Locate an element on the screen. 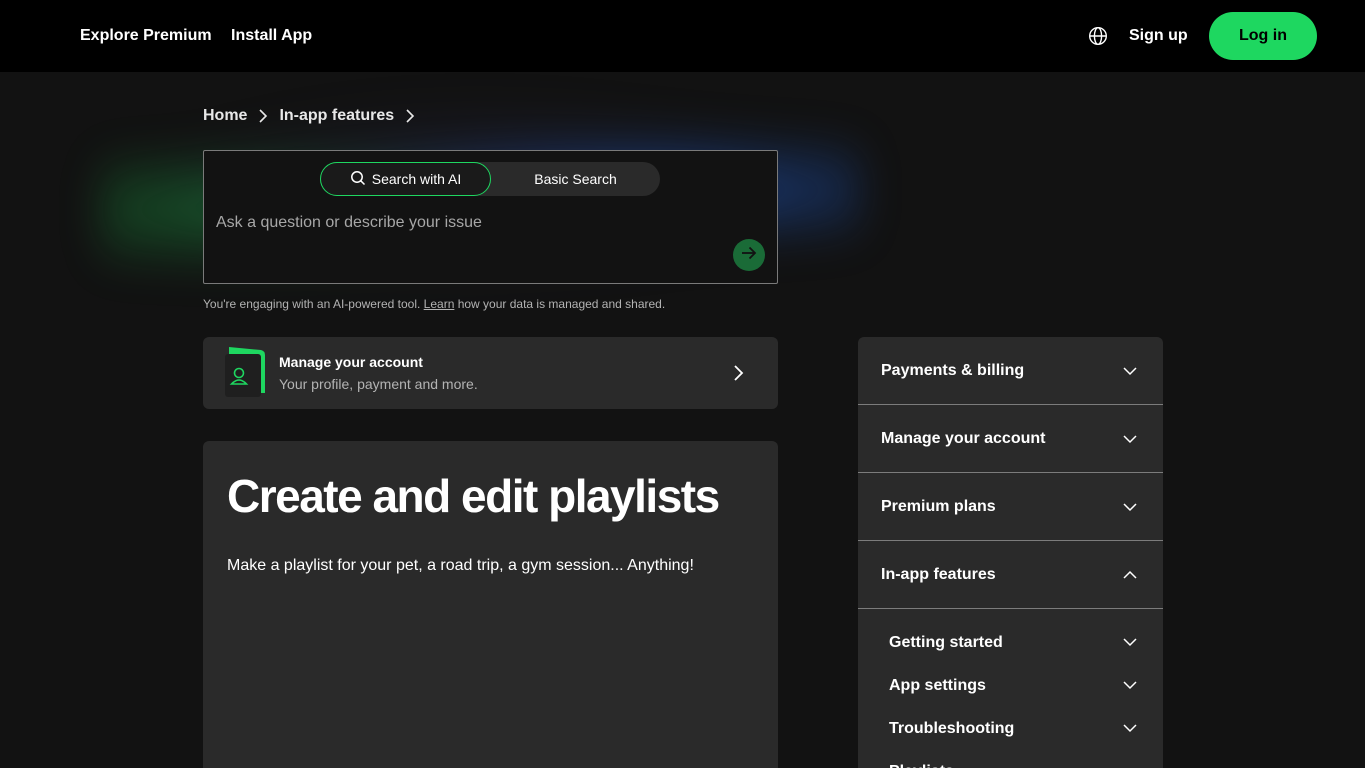 The height and width of the screenshot is (768, 1365). arrow-right-icon is located at coordinates (749, 255).